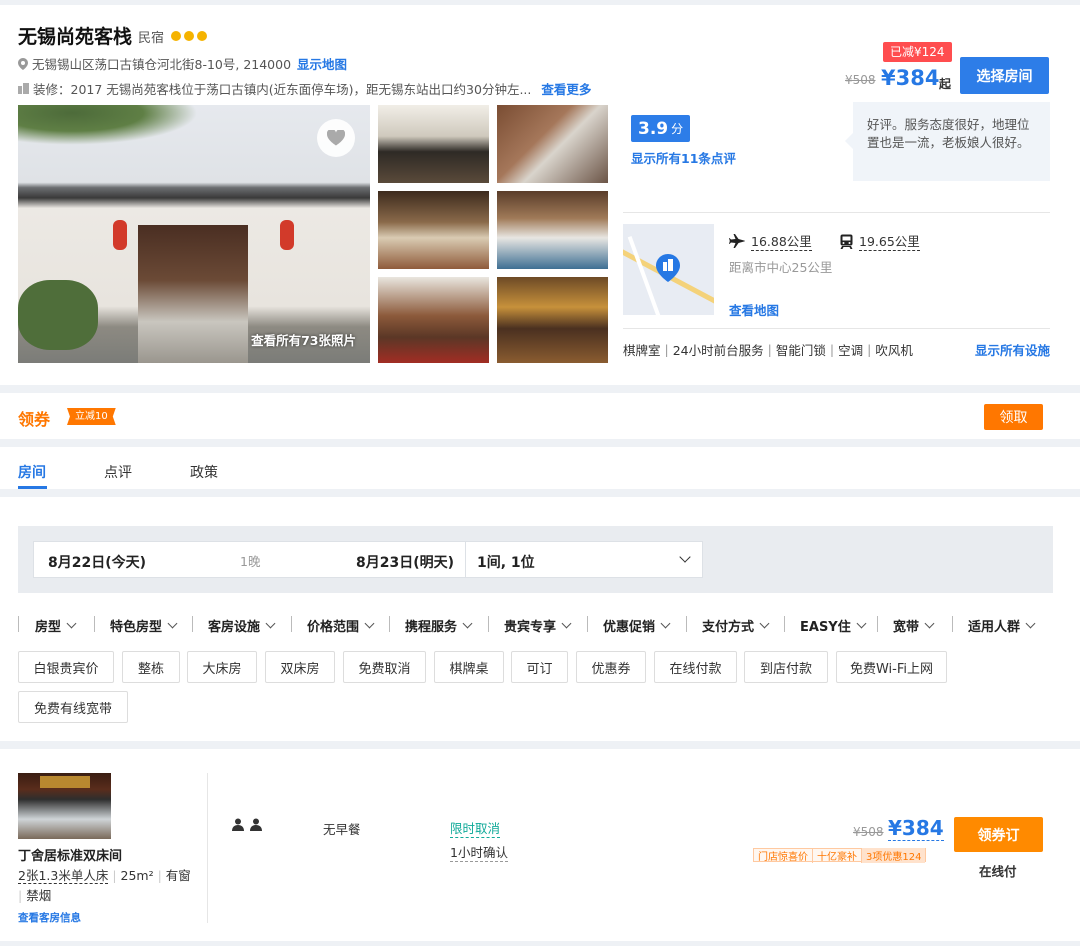 This screenshot has width=1080, height=946. Describe the element at coordinates (683, 157) in the screenshot. I see `show-all-reviews-link: 显示所有11条点评` at that location.